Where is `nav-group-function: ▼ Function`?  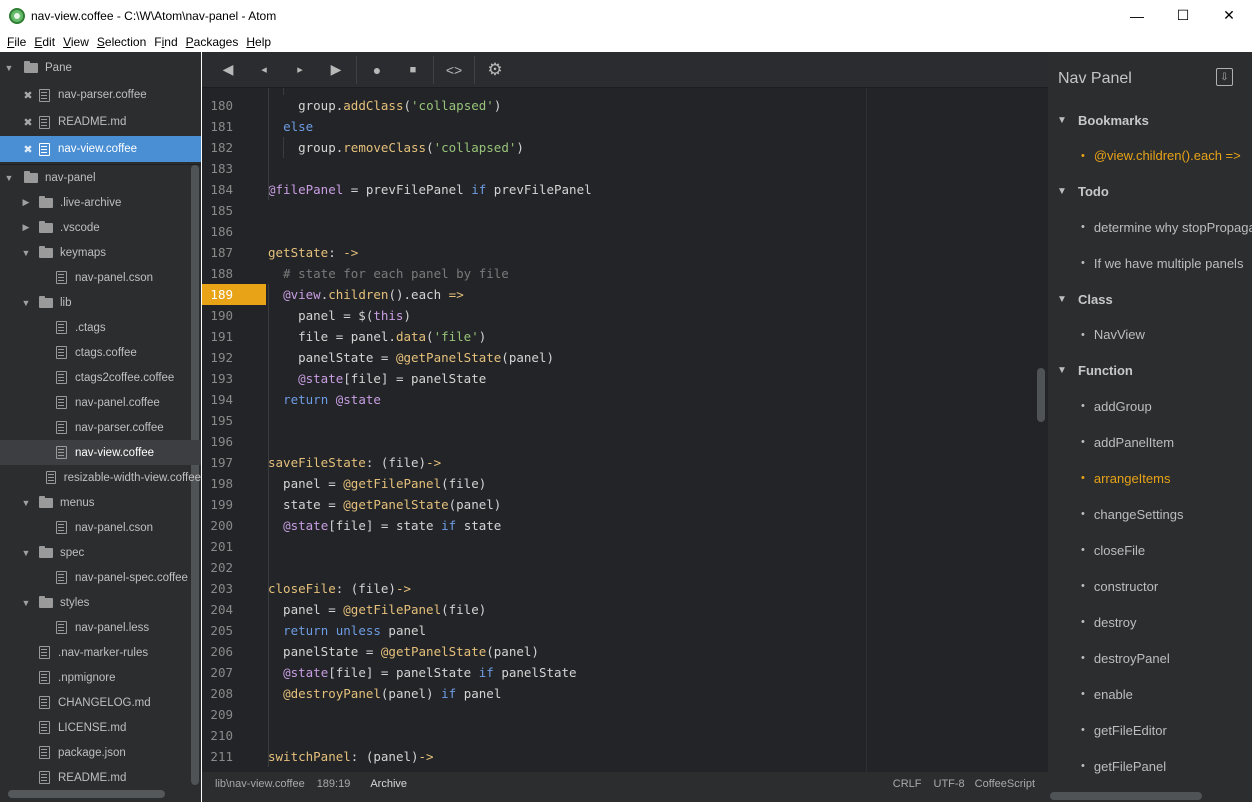 nav-group-function: ▼ Function is located at coordinates (1150, 371).